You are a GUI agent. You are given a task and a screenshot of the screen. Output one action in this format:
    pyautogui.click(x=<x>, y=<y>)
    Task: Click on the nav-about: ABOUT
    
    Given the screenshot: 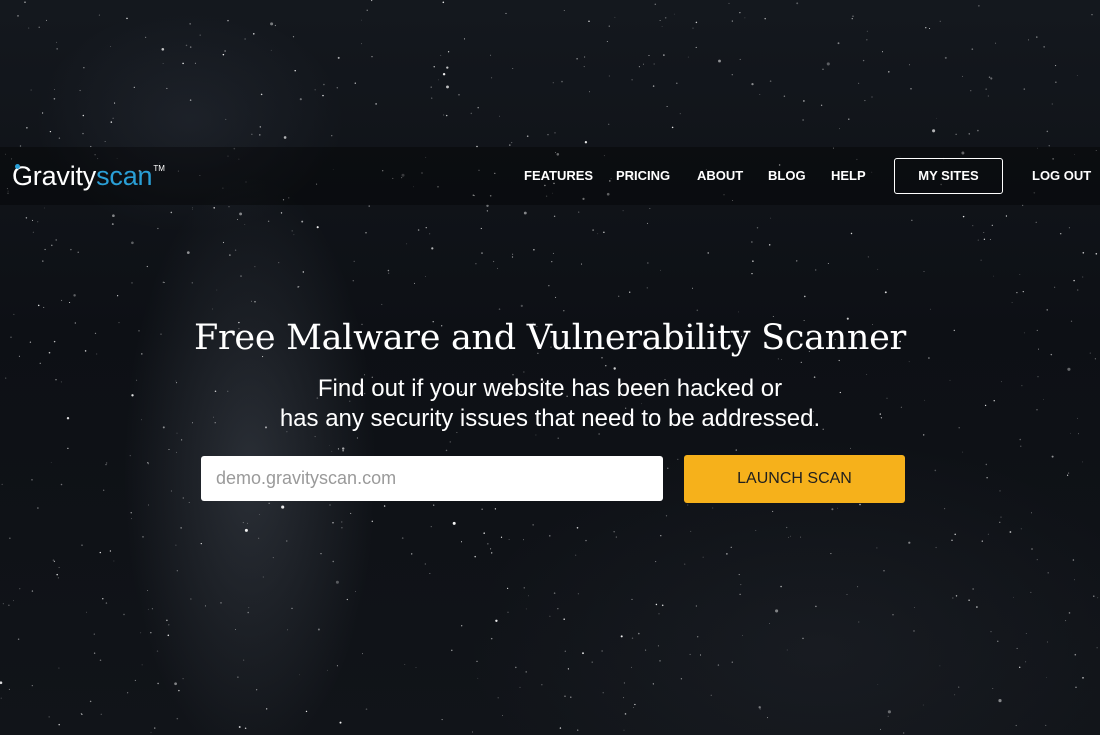 What is the action you would take?
    pyautogui.click(x=720, y=176)
    